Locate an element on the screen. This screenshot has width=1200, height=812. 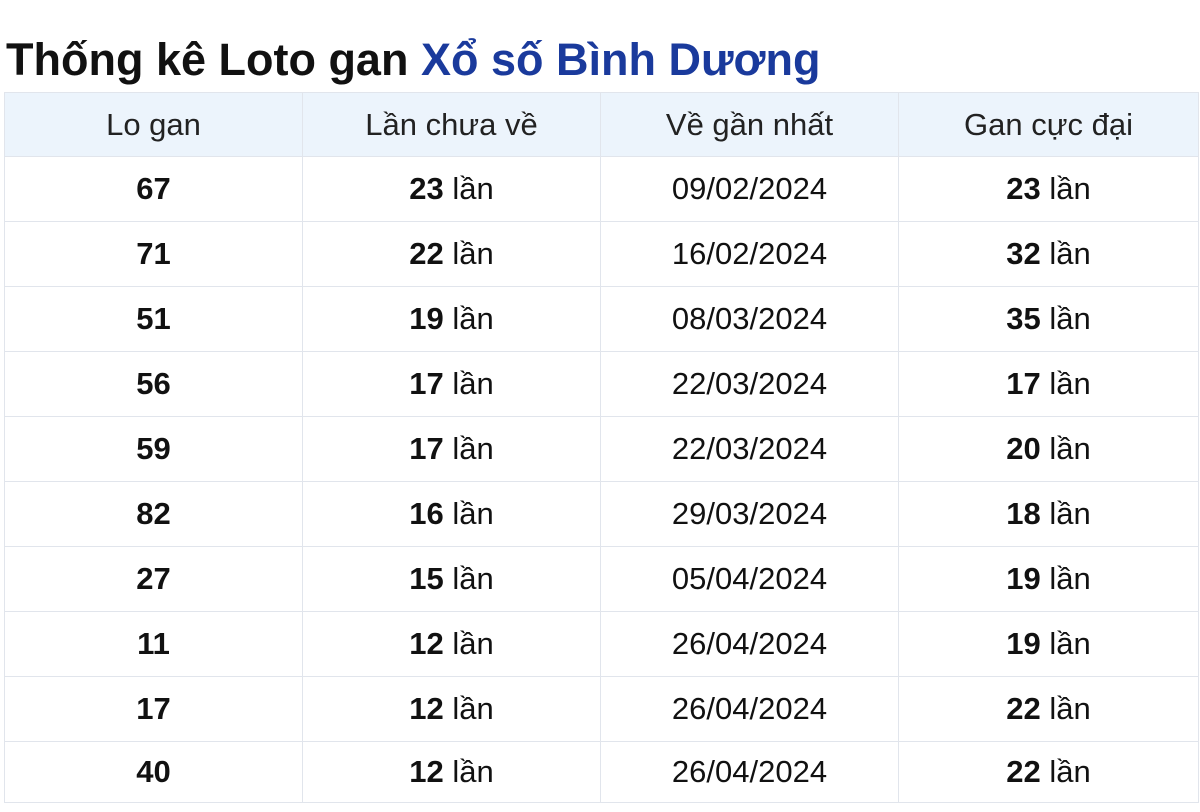
gan-cuc-dai-cell: 23 lần is located at coordinates (1048, 189).